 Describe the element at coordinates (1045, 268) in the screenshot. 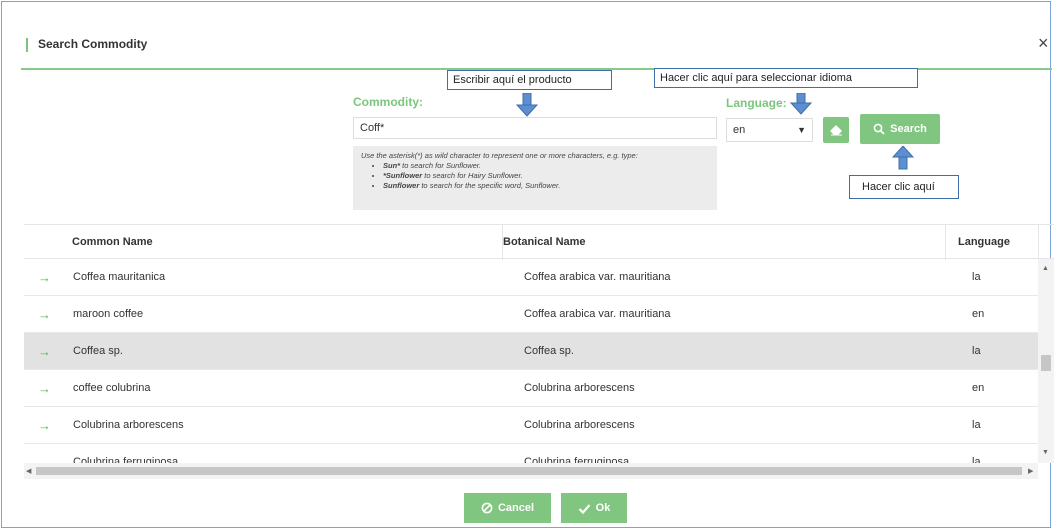

I see `scroll-up-icon: ▲` at that location.